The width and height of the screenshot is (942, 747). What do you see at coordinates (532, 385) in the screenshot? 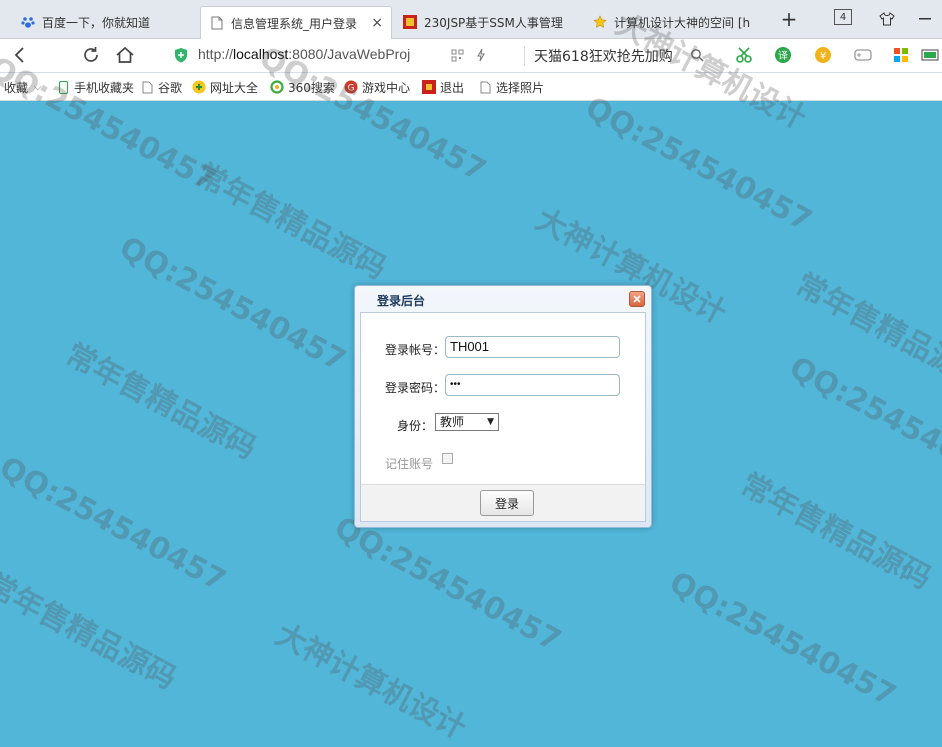
I see `password-input: •••` at bounding box center [532, 385].